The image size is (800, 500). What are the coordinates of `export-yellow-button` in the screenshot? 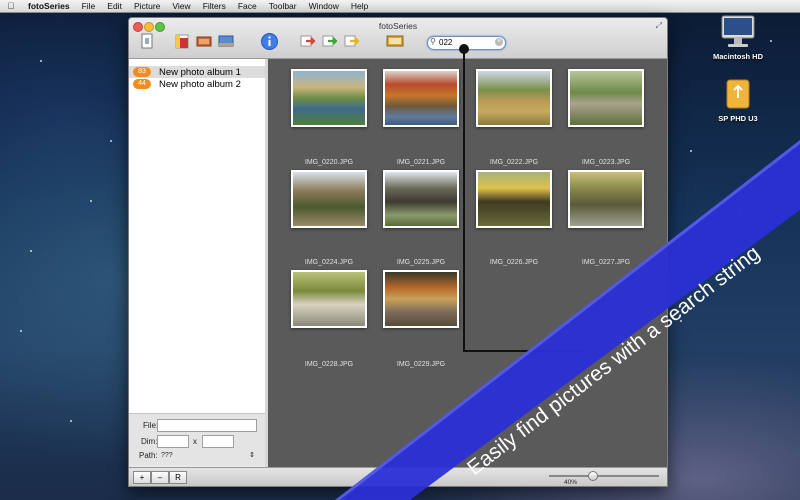 It's located at (353, 41).